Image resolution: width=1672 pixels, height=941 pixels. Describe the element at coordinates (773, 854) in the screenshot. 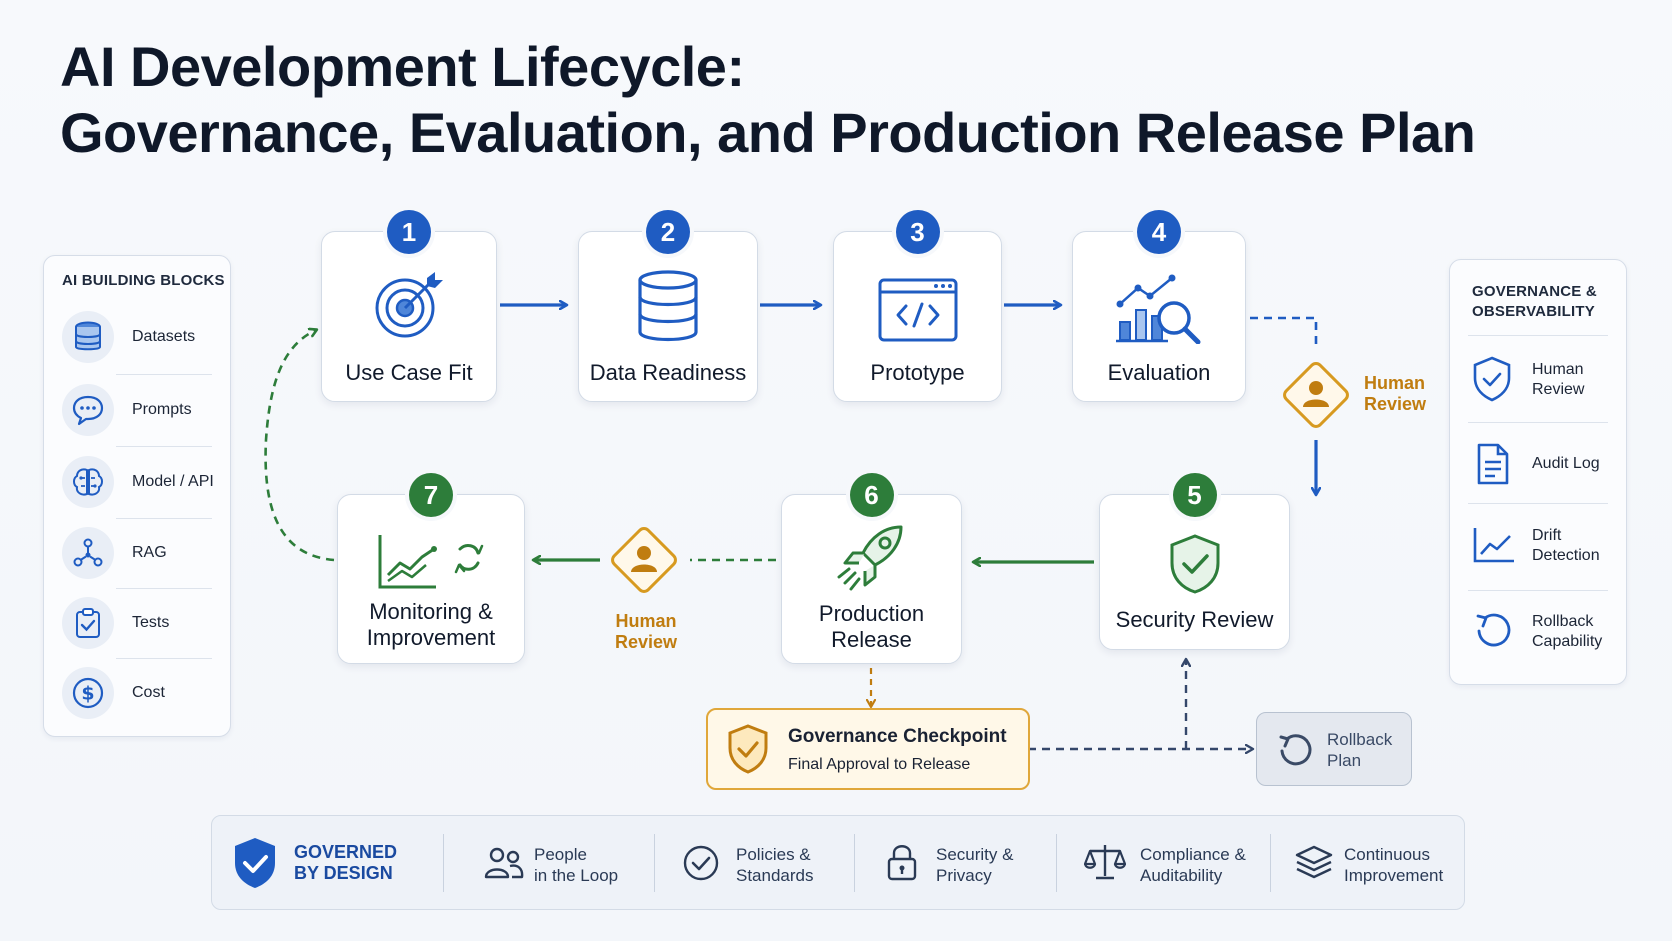

I see `label-line-1: Policies &` at that location.